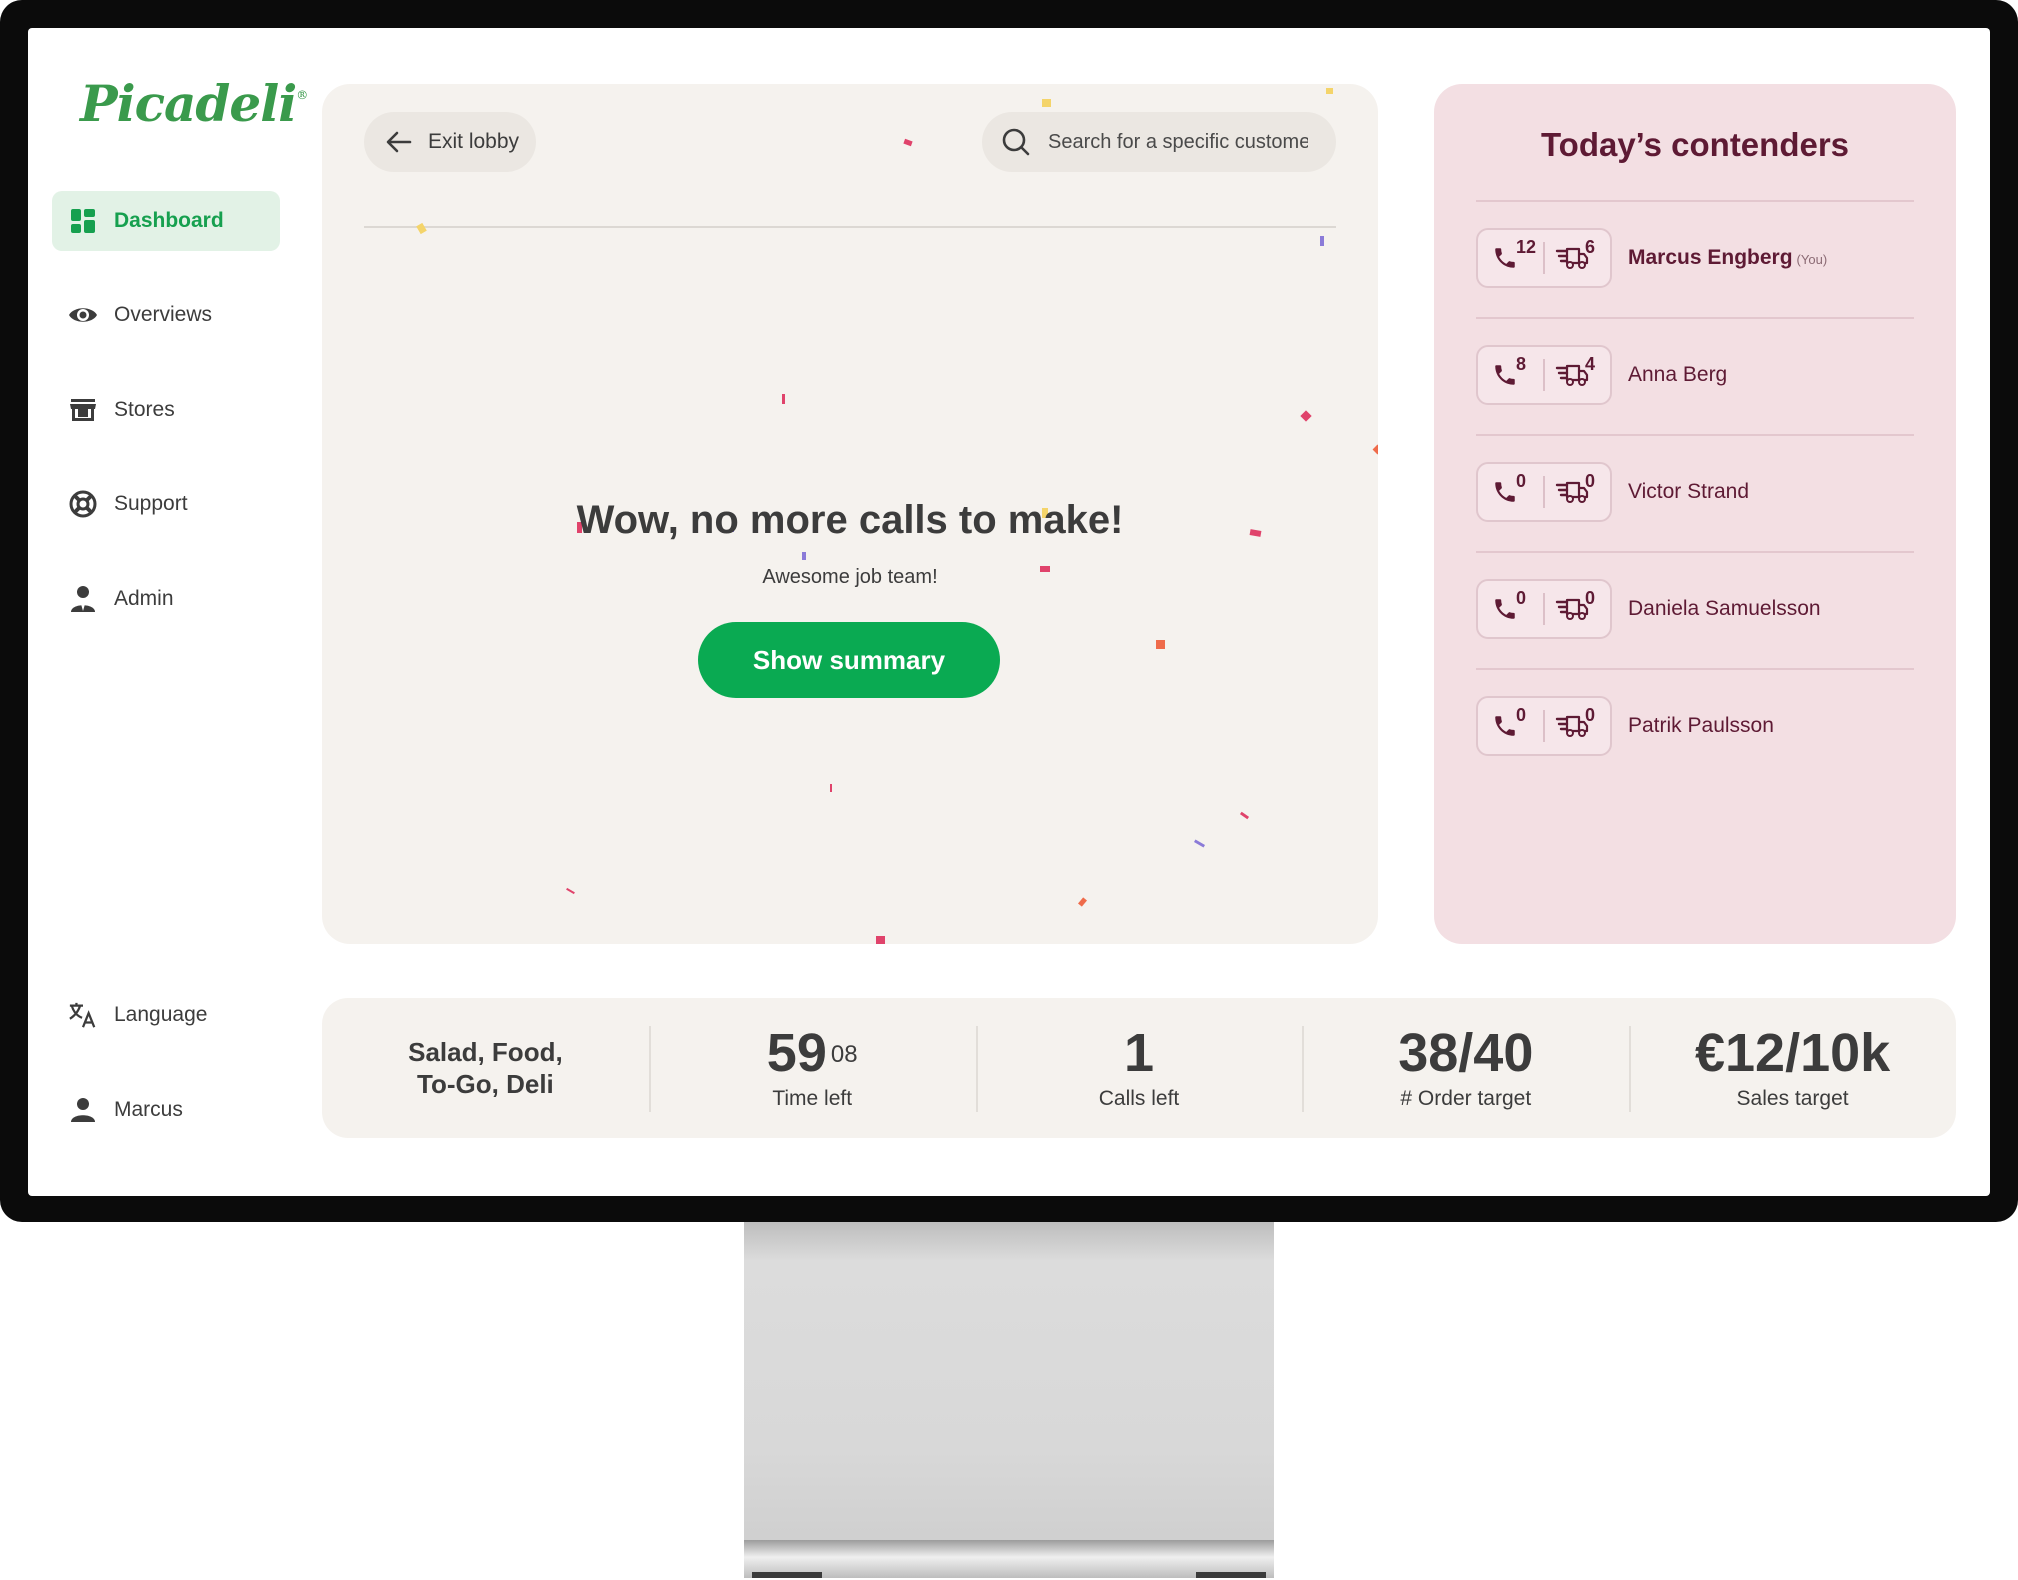  I want to click on order-target-label: # Order target, so click(1466, 1098).